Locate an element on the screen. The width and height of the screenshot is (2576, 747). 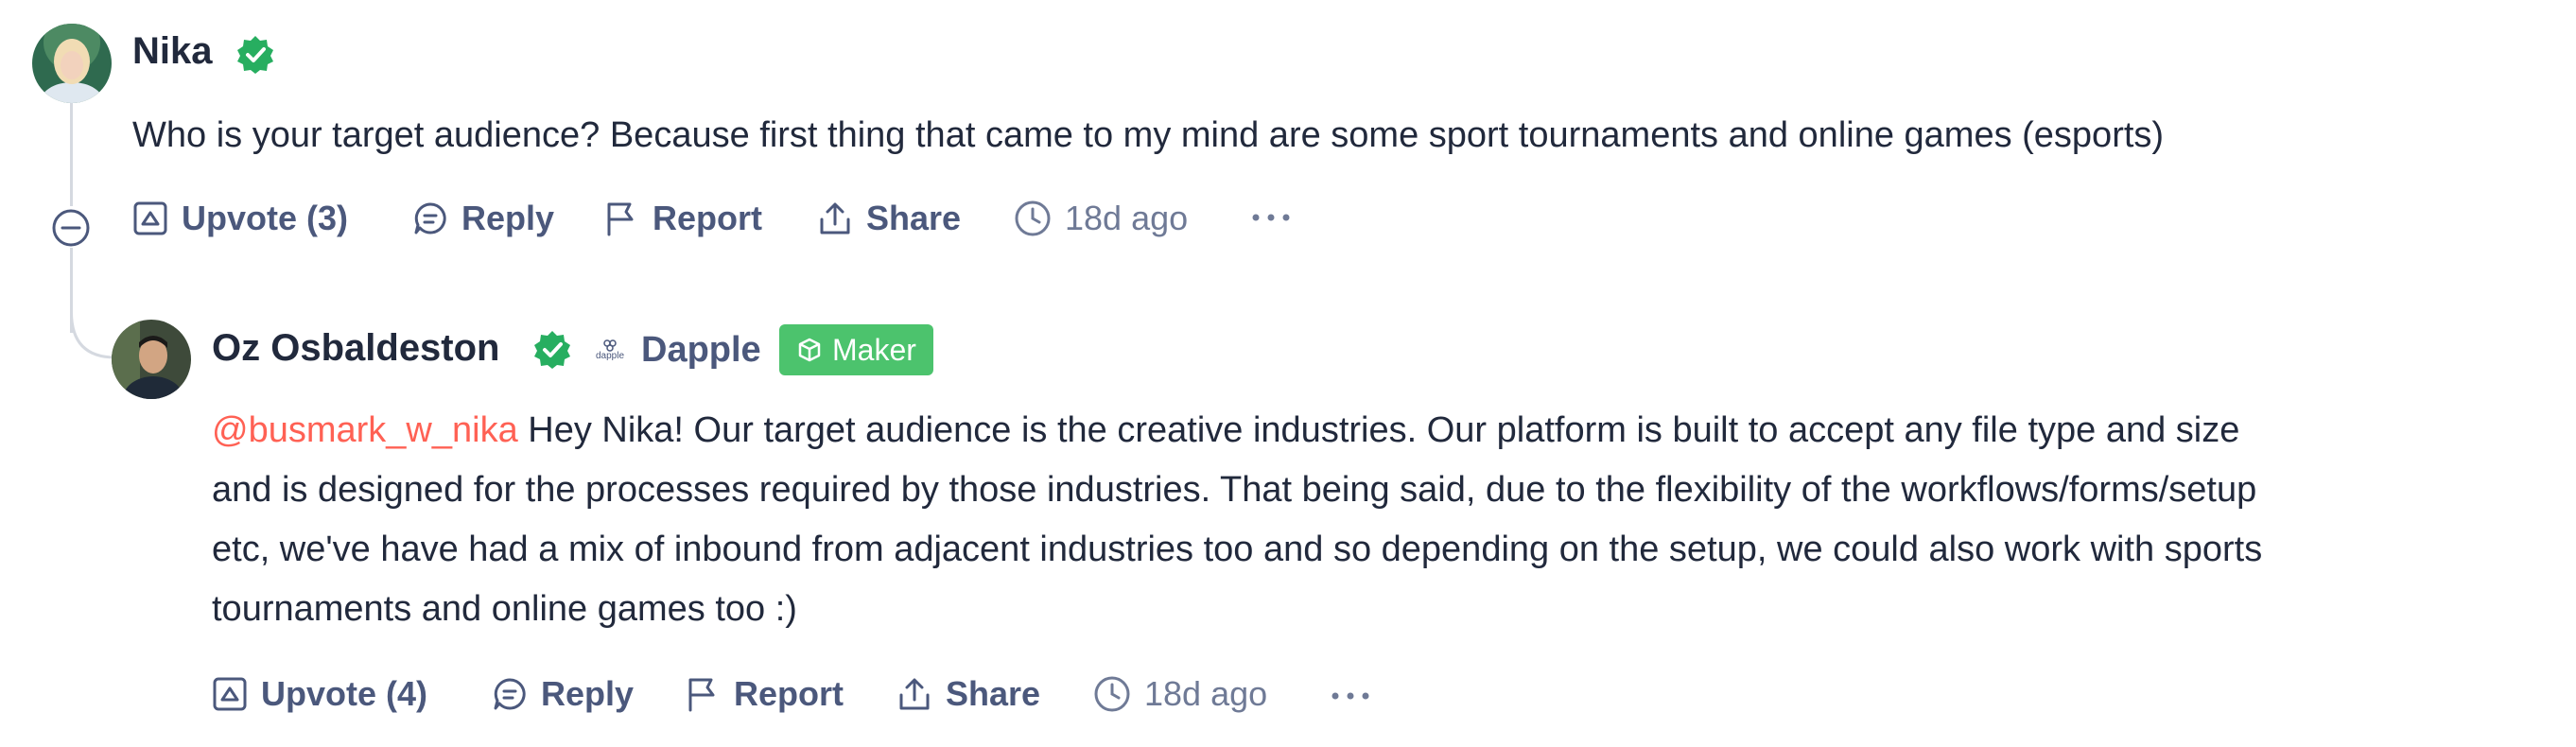
dapple-logo-icon: dapple is located at coordinates (610, 350).